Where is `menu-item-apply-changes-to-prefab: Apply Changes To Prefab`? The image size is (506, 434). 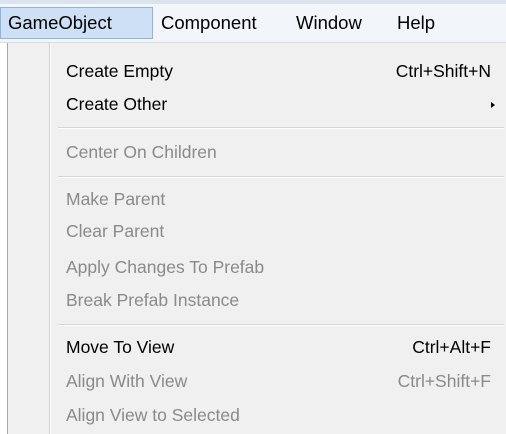 menu-item-apply-changes-to-prefab: Apply Changes To Prefab is located at coordinates (277, 267).